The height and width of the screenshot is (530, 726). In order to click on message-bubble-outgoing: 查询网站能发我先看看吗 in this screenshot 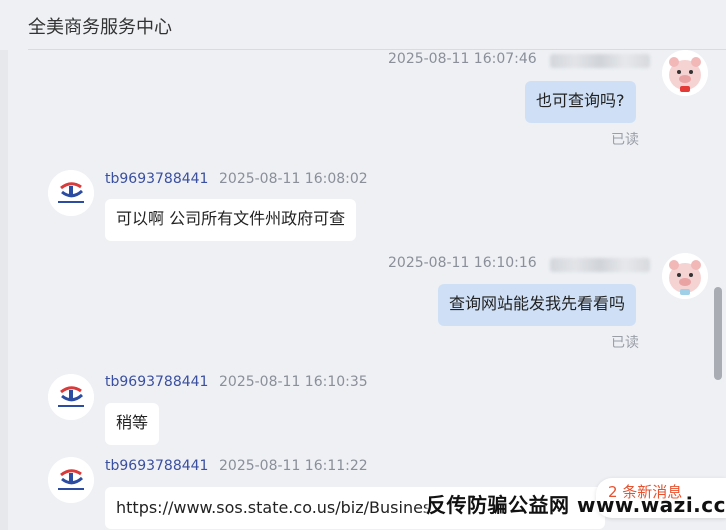, I will do `click(537, 305)`.